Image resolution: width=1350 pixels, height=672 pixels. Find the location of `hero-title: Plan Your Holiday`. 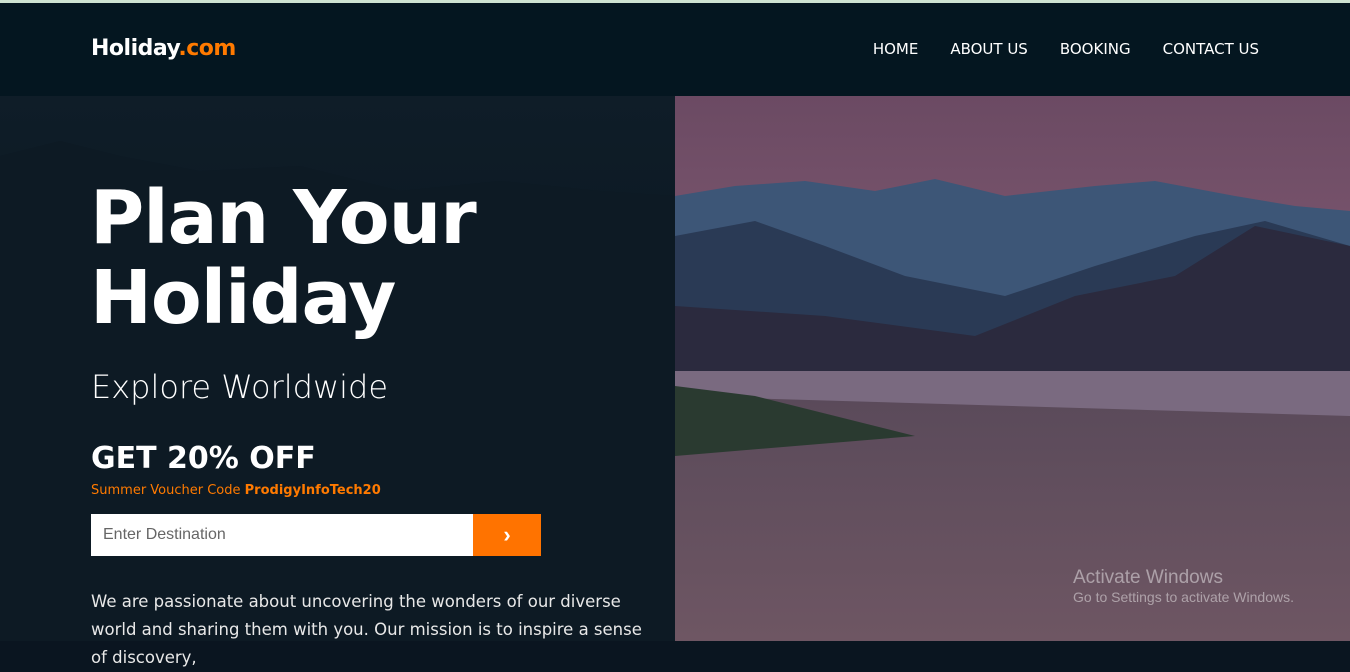

hero-title: Plan Your Holiday is located at coordinates (283, 258).